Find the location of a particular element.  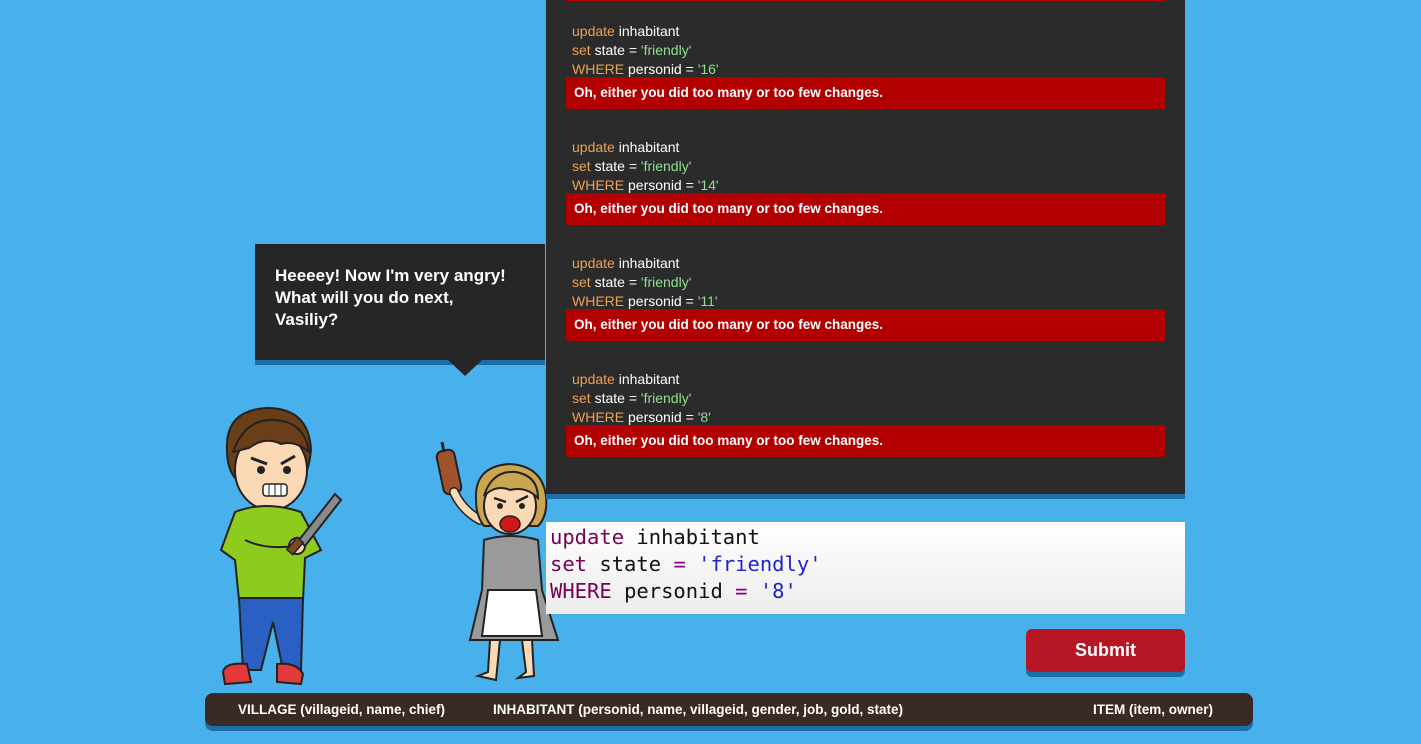

angry-villager-woman-image is located at coordinates (497, 561).